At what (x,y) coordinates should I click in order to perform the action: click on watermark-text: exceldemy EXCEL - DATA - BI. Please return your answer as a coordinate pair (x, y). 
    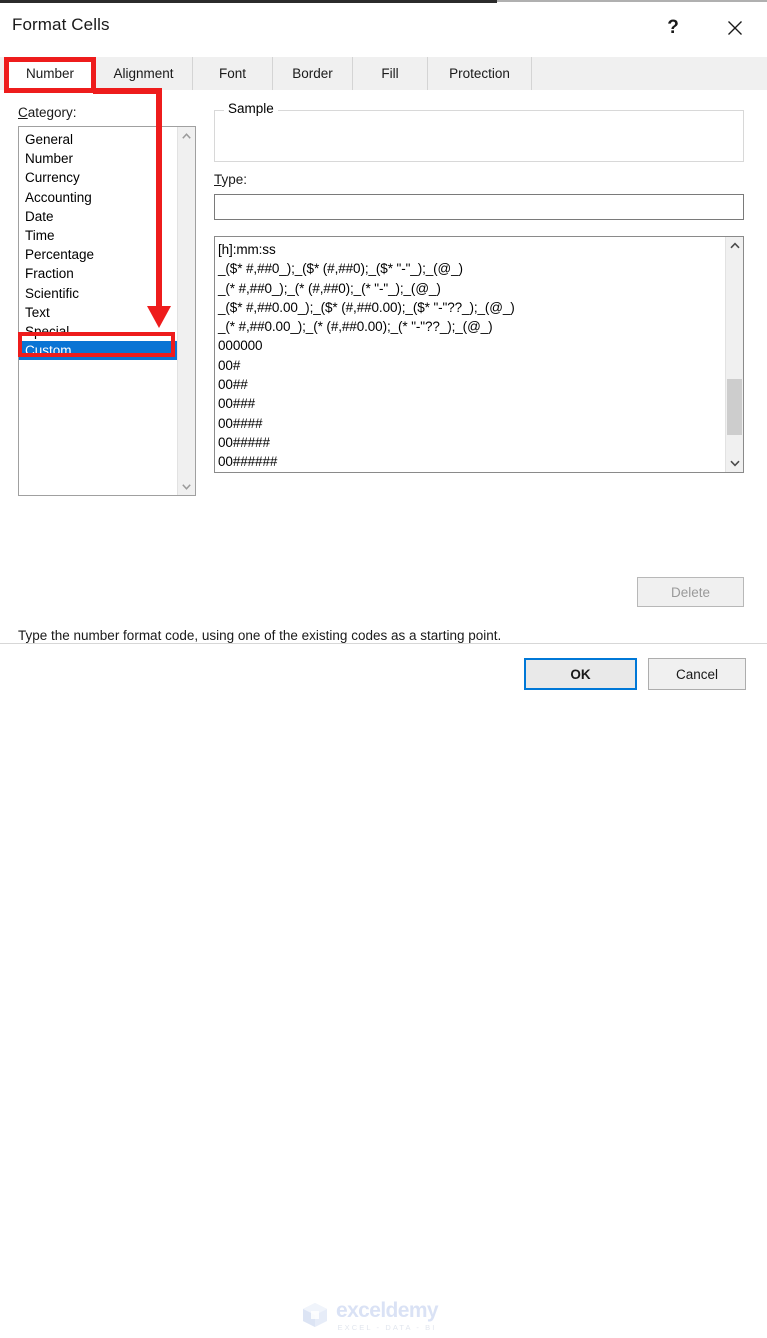
    Looking at the image, I should click on (387, 1316).